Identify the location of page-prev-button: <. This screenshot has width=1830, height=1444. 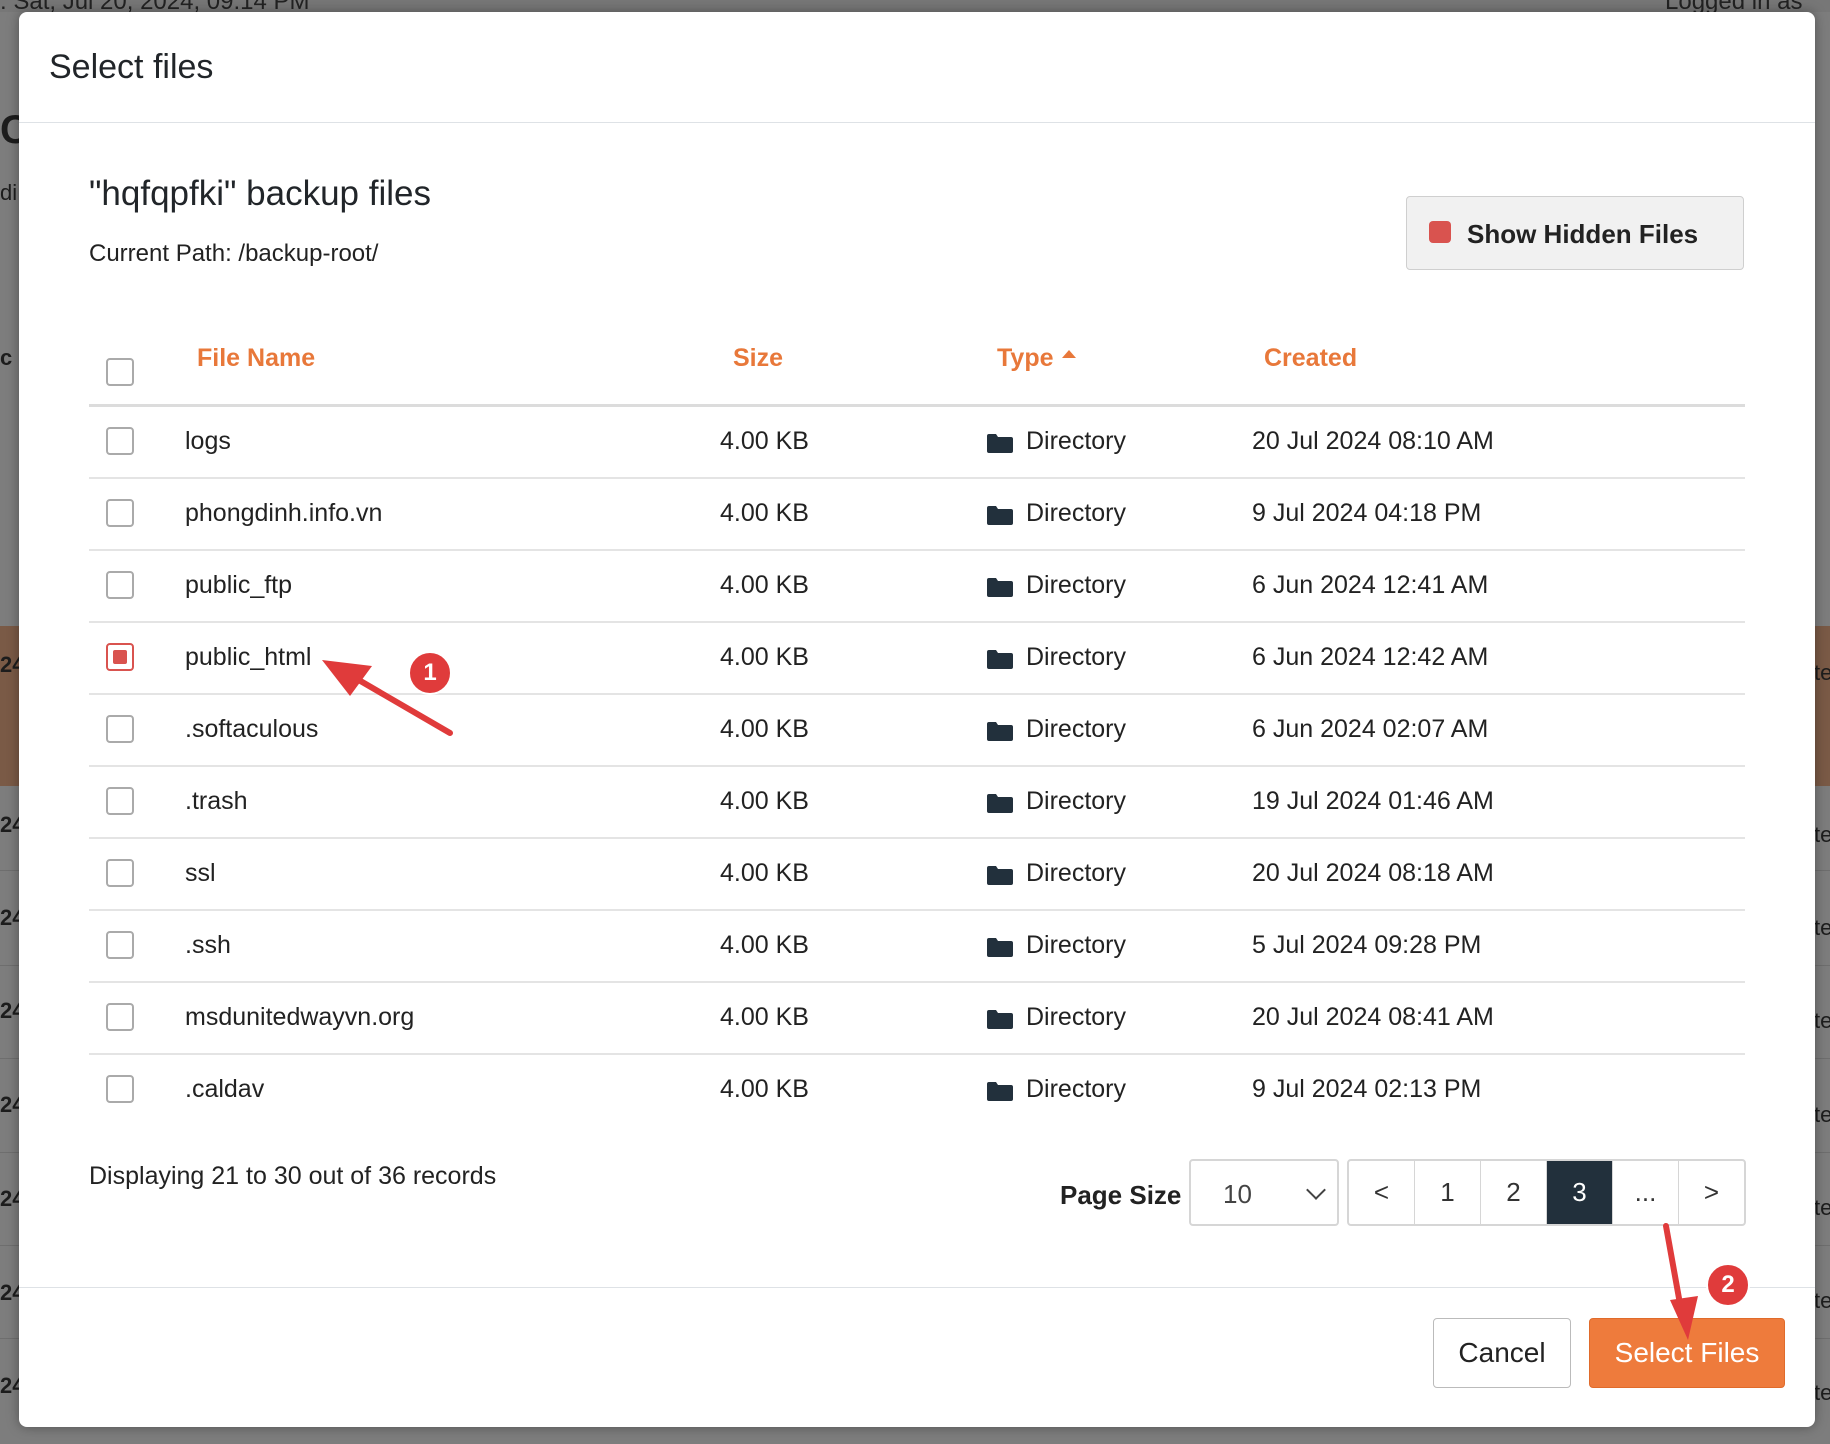
(1382, 1192).